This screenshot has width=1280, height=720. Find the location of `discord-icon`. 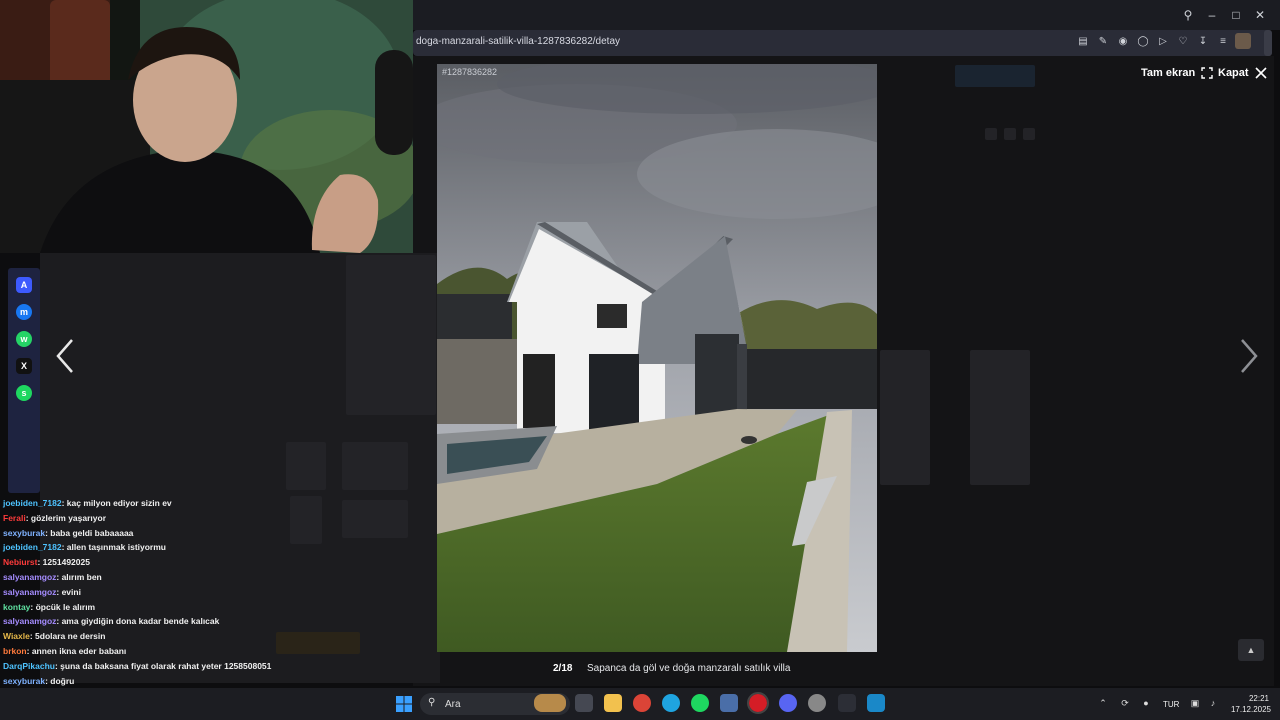

discord-icon is located at coordinates (788, 703).